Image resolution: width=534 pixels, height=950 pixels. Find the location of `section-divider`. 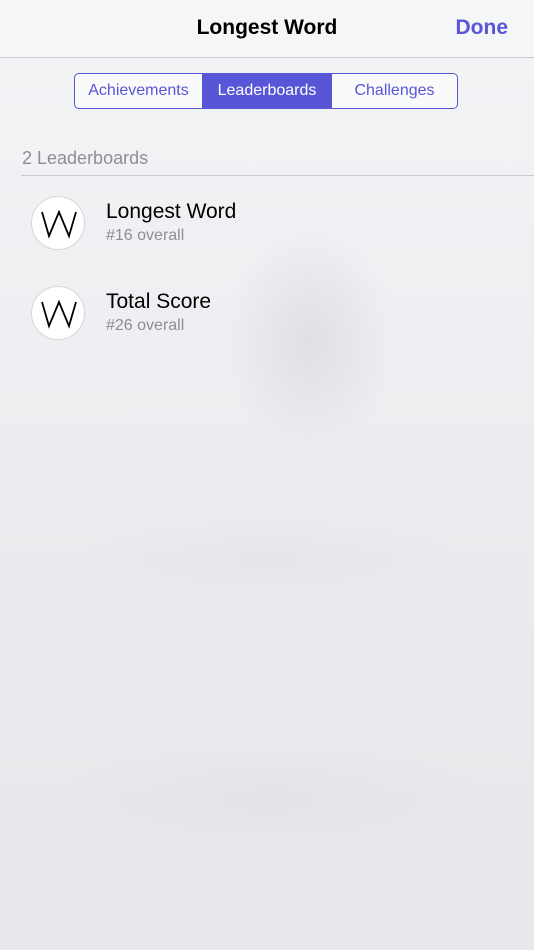

section-divider is located at coordinates (277, 175).